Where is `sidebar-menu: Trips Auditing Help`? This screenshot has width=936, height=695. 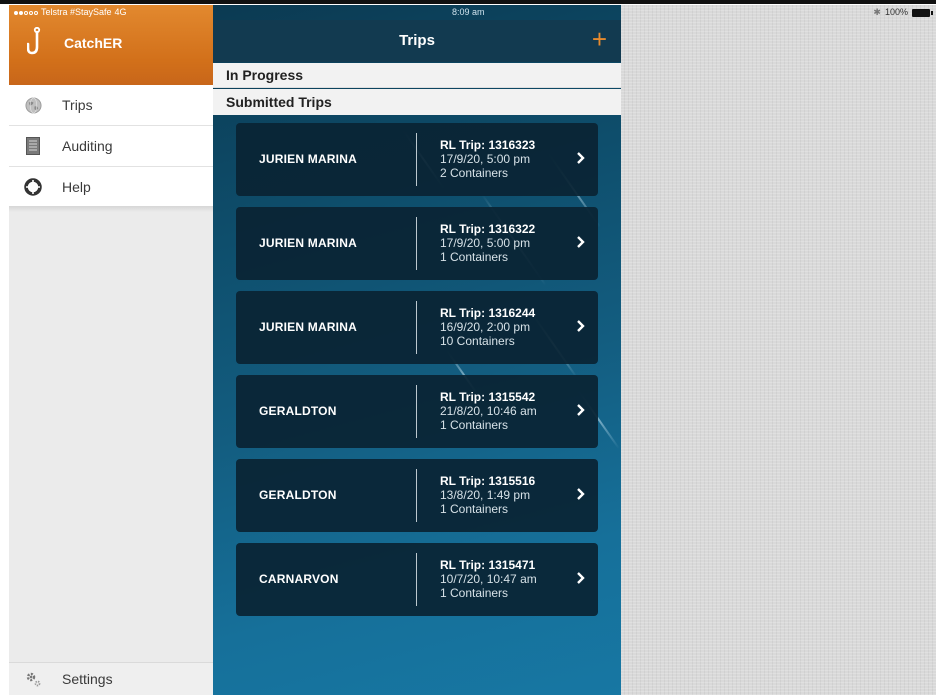
sidebar-menu: Trips Auditing Help is located at coordinates (111, 146).